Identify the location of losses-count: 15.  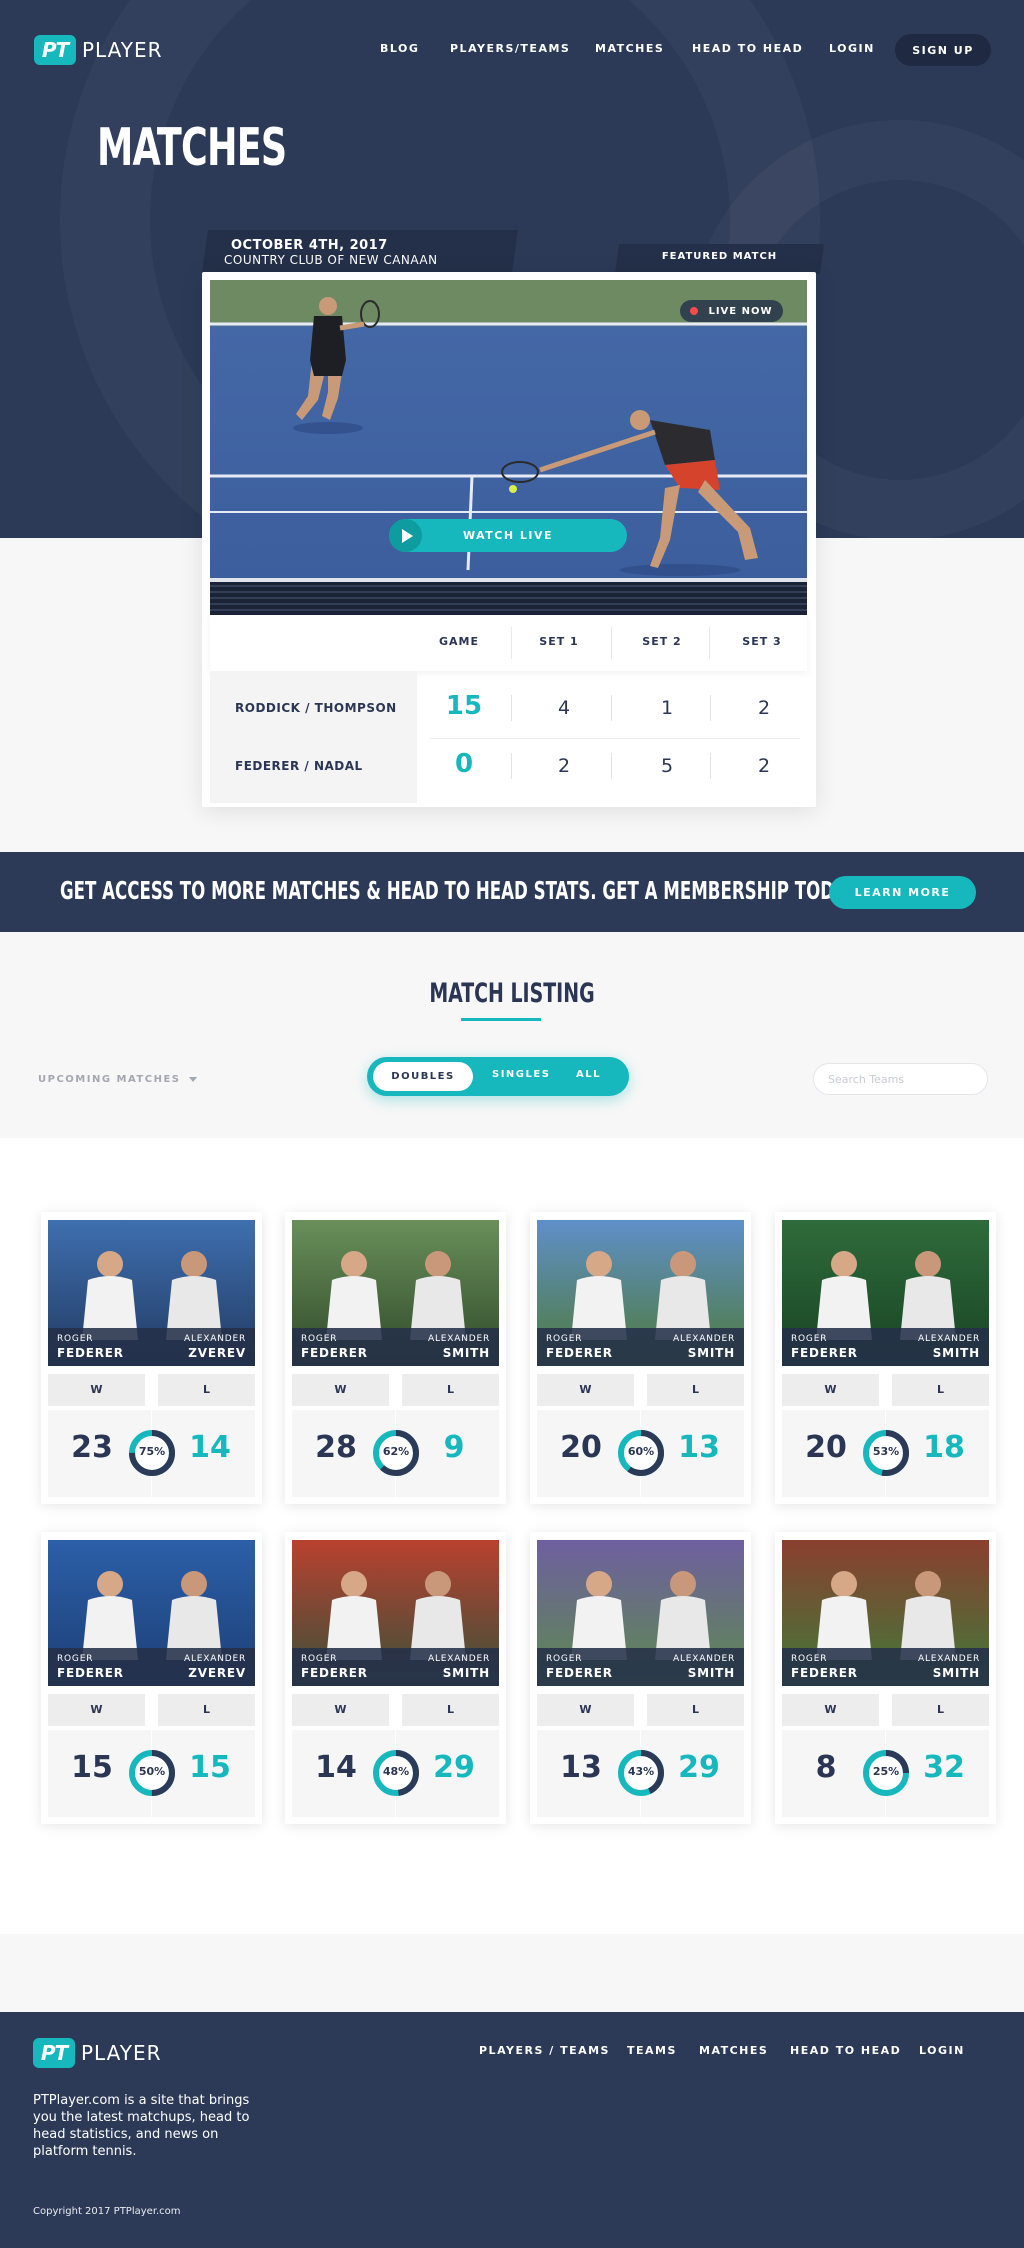
(210, 1767).